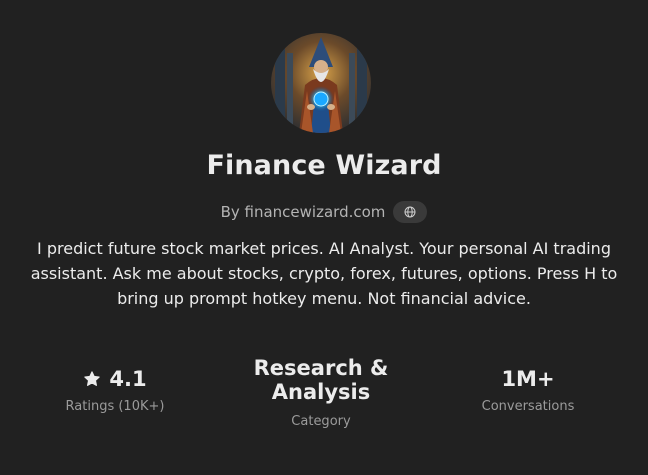  Describe the element at coordinates (128, 379) in the screenshot. I see `rating-value: 4.1` at that location.